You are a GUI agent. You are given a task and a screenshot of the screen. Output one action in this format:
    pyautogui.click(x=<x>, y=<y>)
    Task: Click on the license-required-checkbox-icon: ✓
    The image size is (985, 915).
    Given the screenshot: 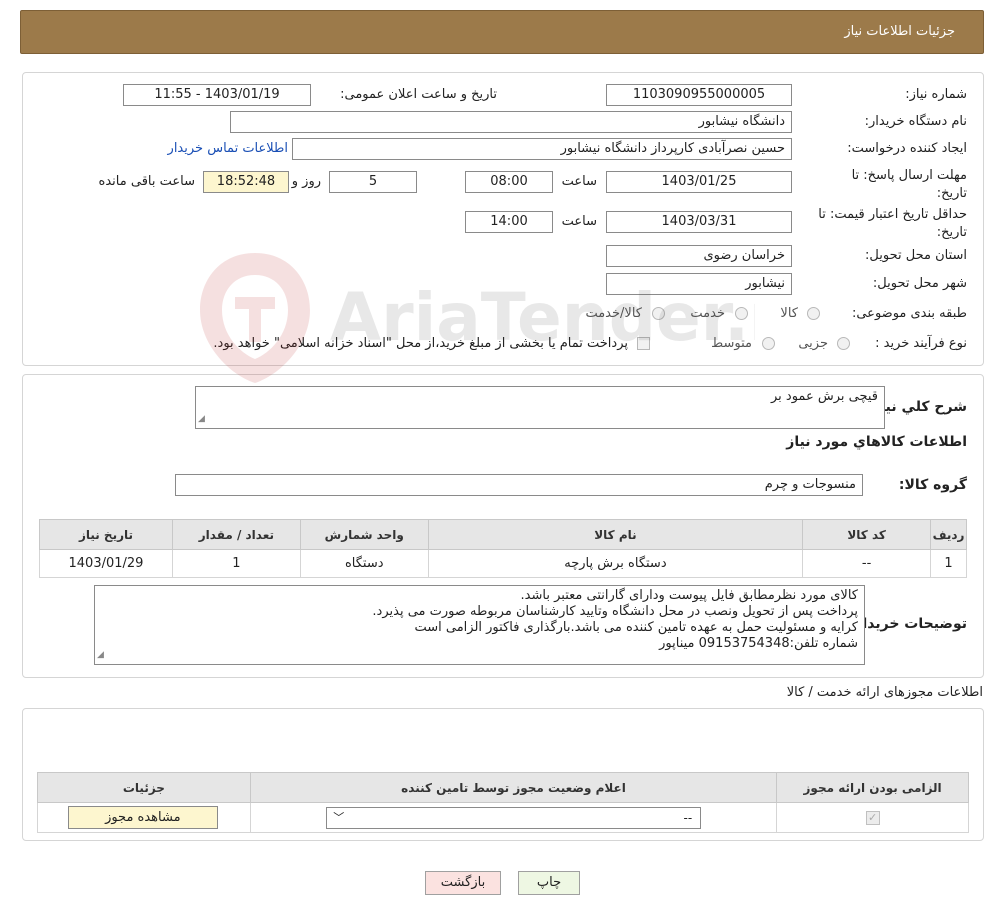 What is the action you would take?
    pyautogui.click(x=872, y=817)
    